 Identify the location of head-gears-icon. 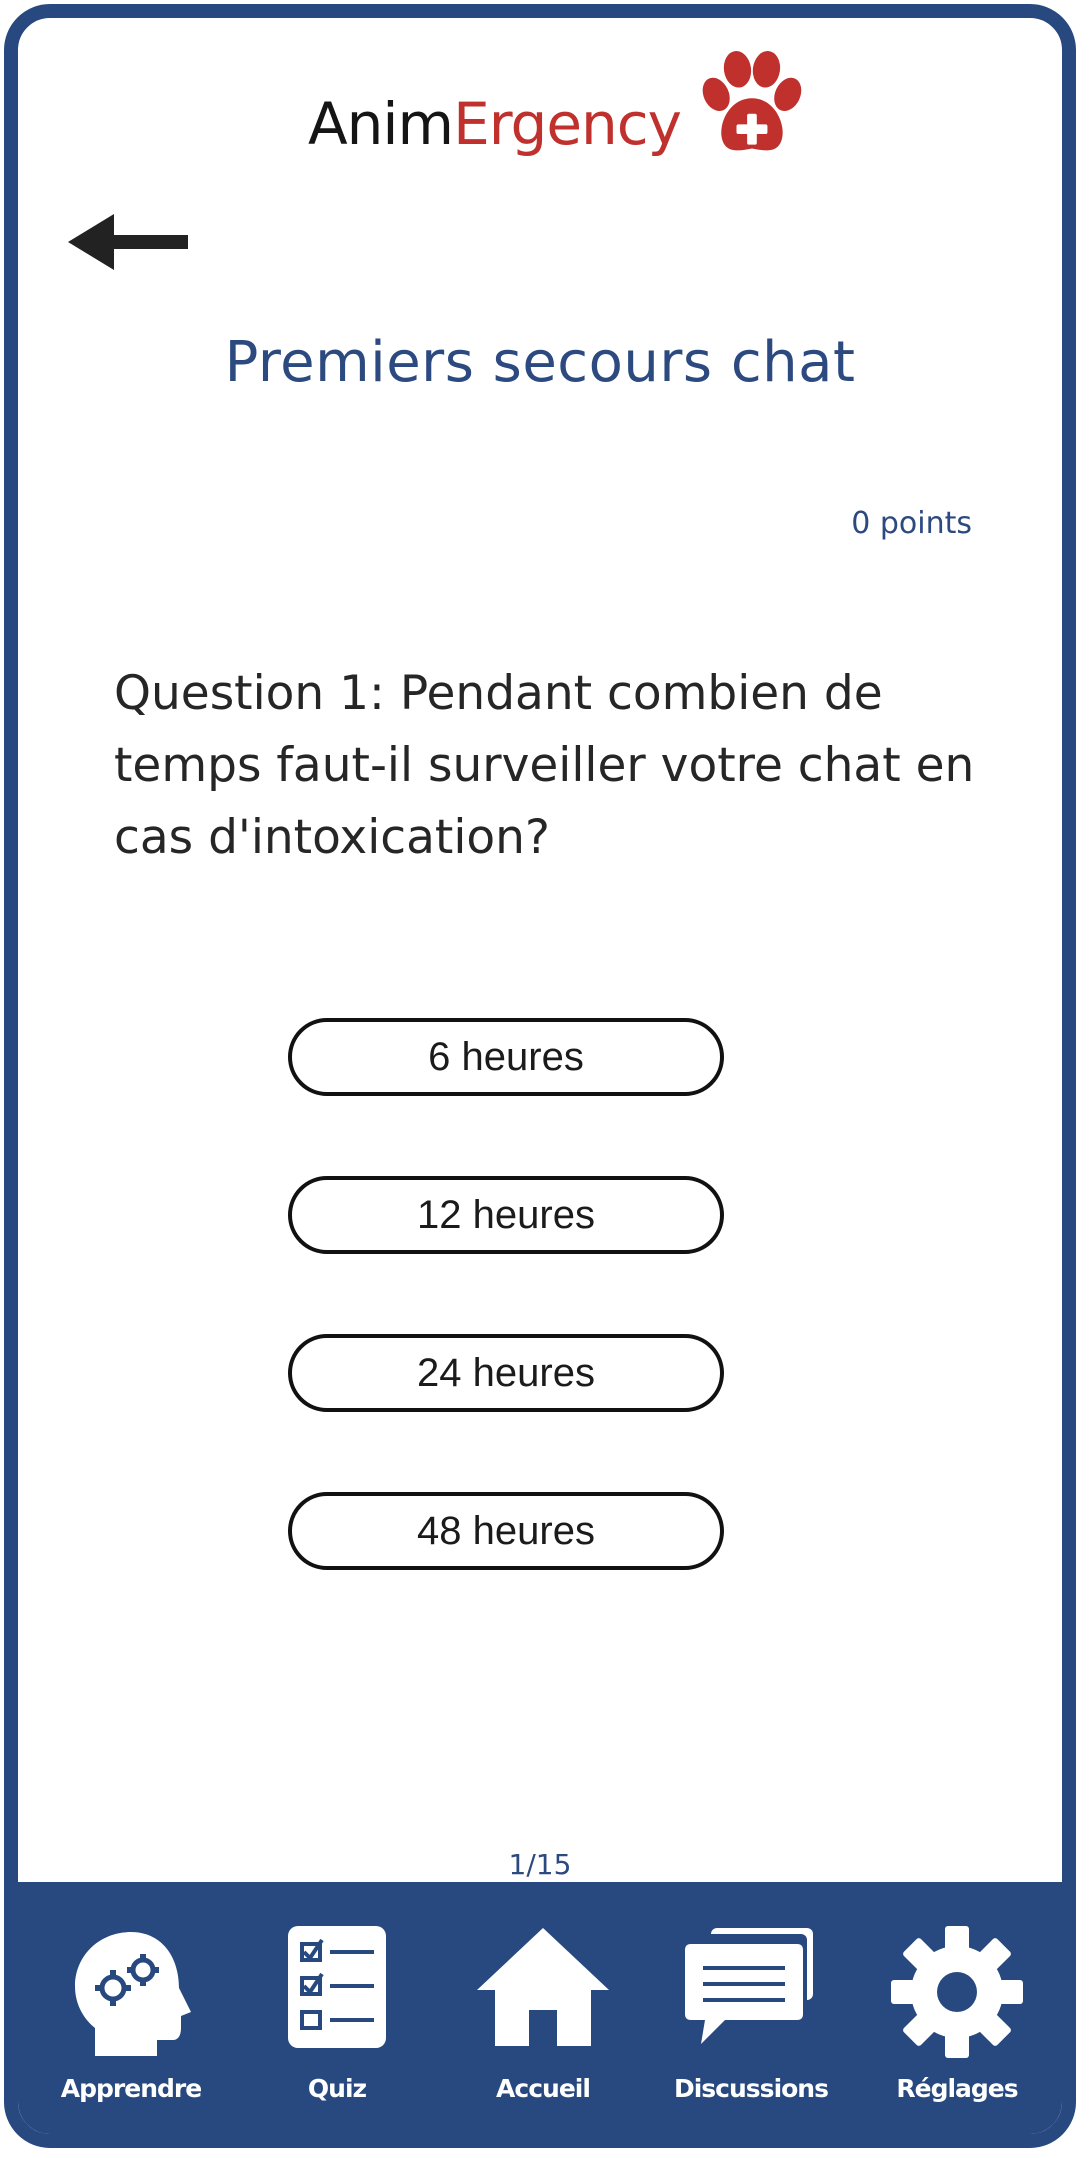
(133, 1994).